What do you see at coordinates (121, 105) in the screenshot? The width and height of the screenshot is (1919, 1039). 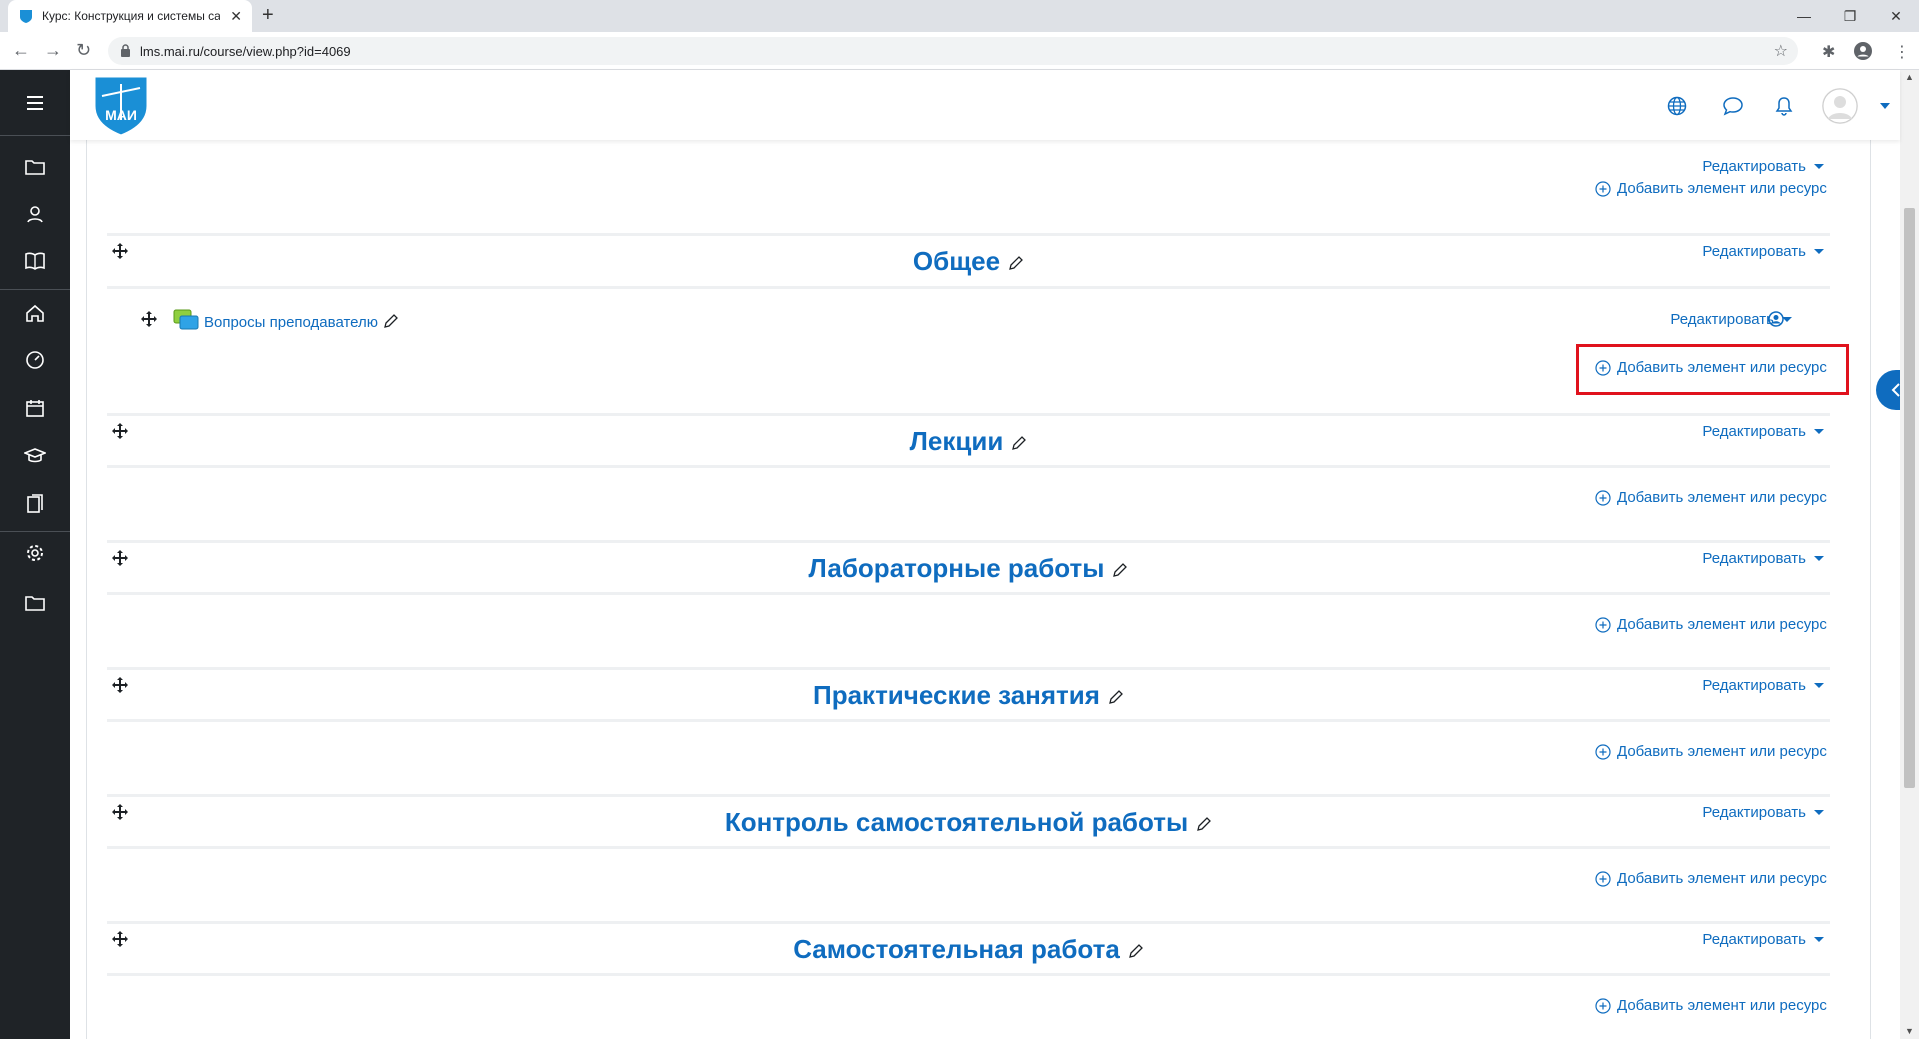 I see `mai-logo: МАИ` at bounding box center [121, 105].